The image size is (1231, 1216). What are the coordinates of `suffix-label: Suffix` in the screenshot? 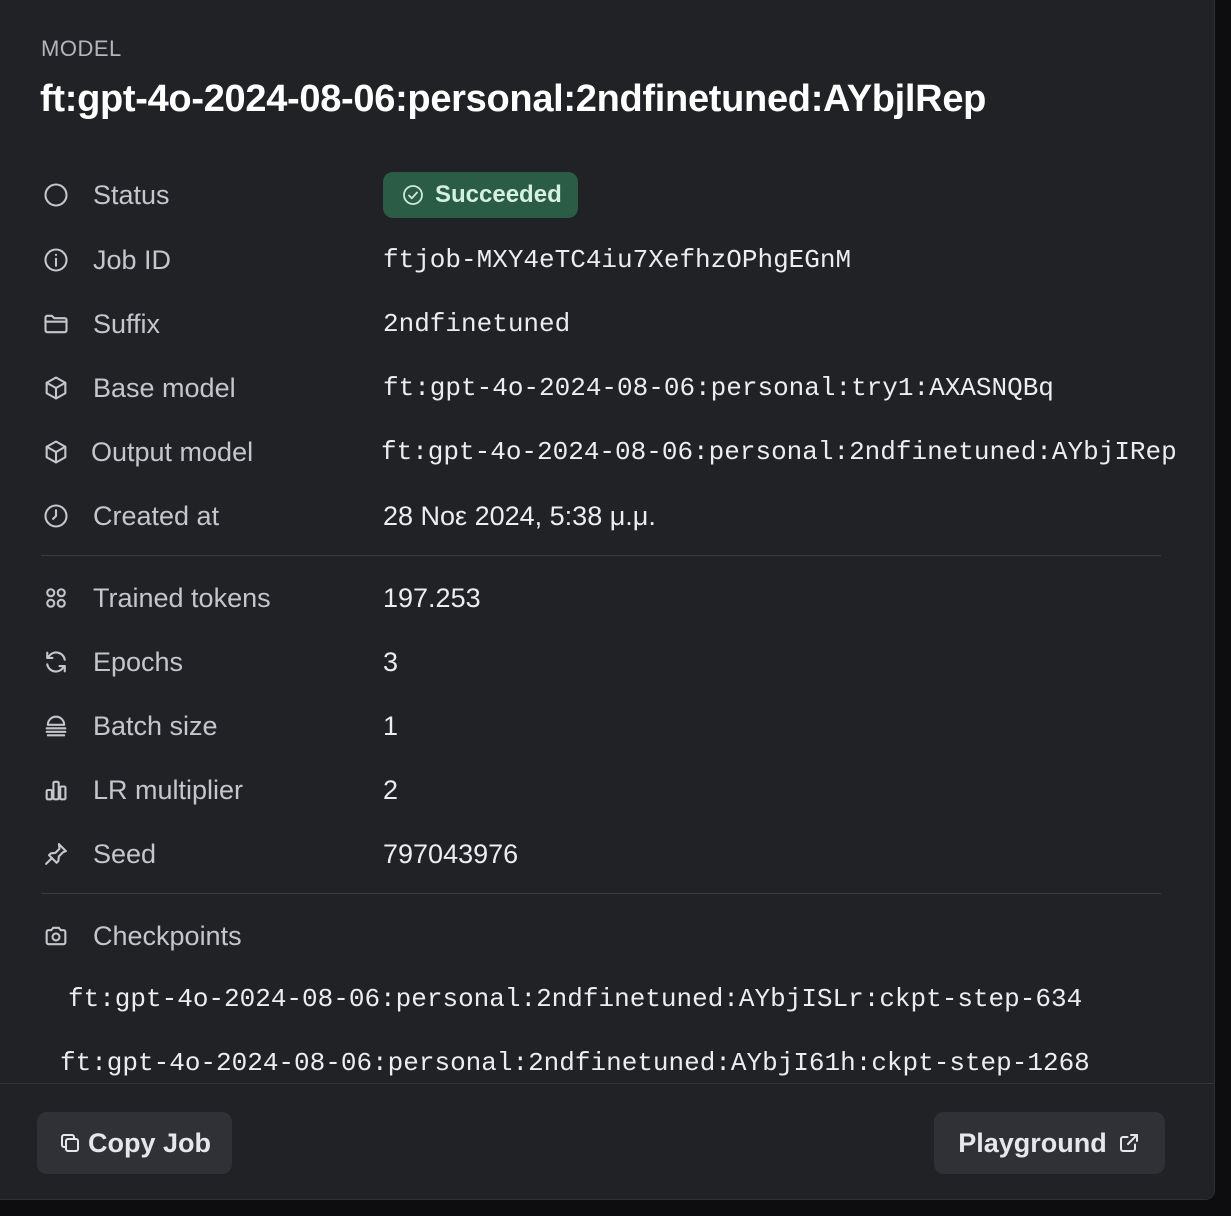 It's located at (127, 323).